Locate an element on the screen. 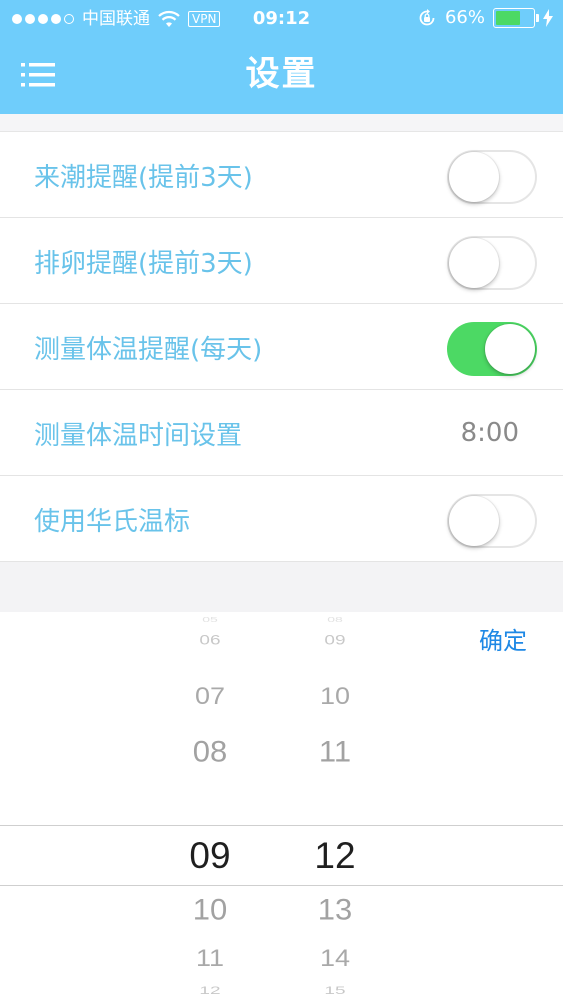 Image resolution: width=563 pixels, height=1000 pixels. hour-picker-column: 05 06 07 08 09 10 11 12 is located at coordinates (210, 806).